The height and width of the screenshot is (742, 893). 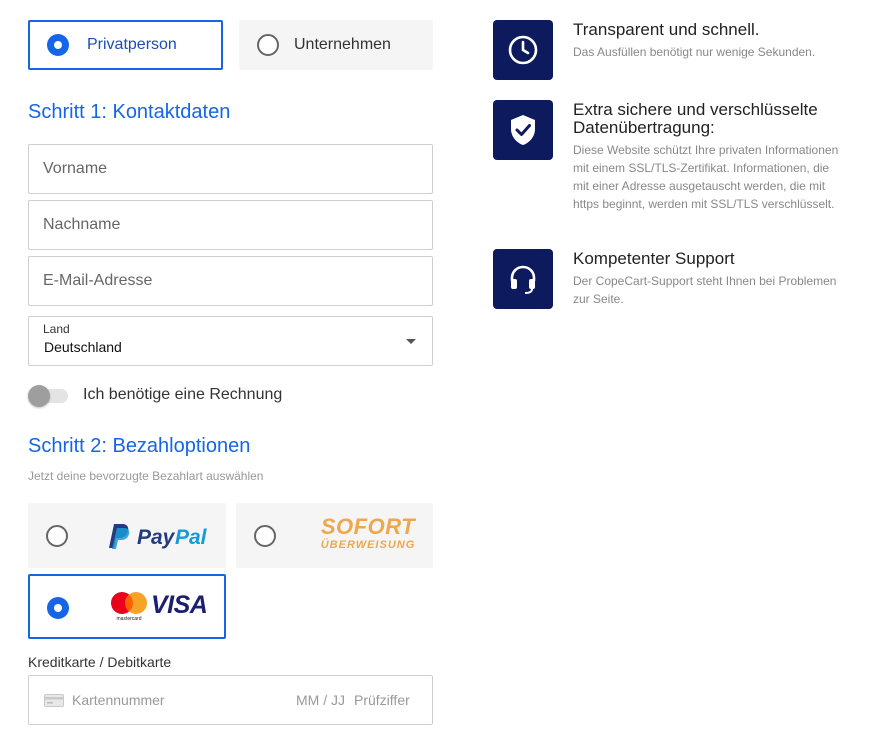 I want to click on country-value: Deutschland, so click(x=83, y=347).